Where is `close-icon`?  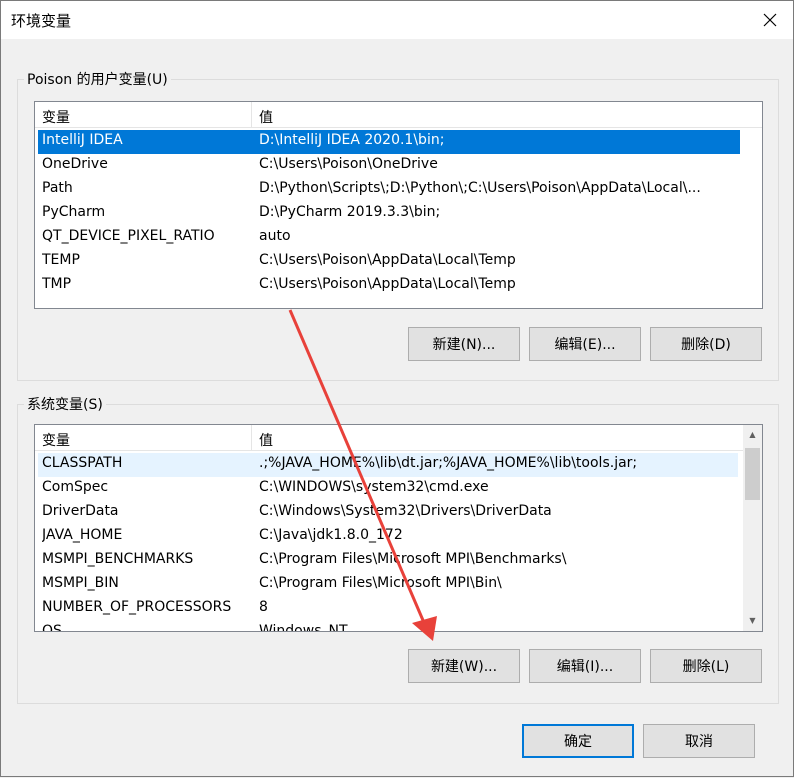 close-icon is located at coordinates (770, 20).